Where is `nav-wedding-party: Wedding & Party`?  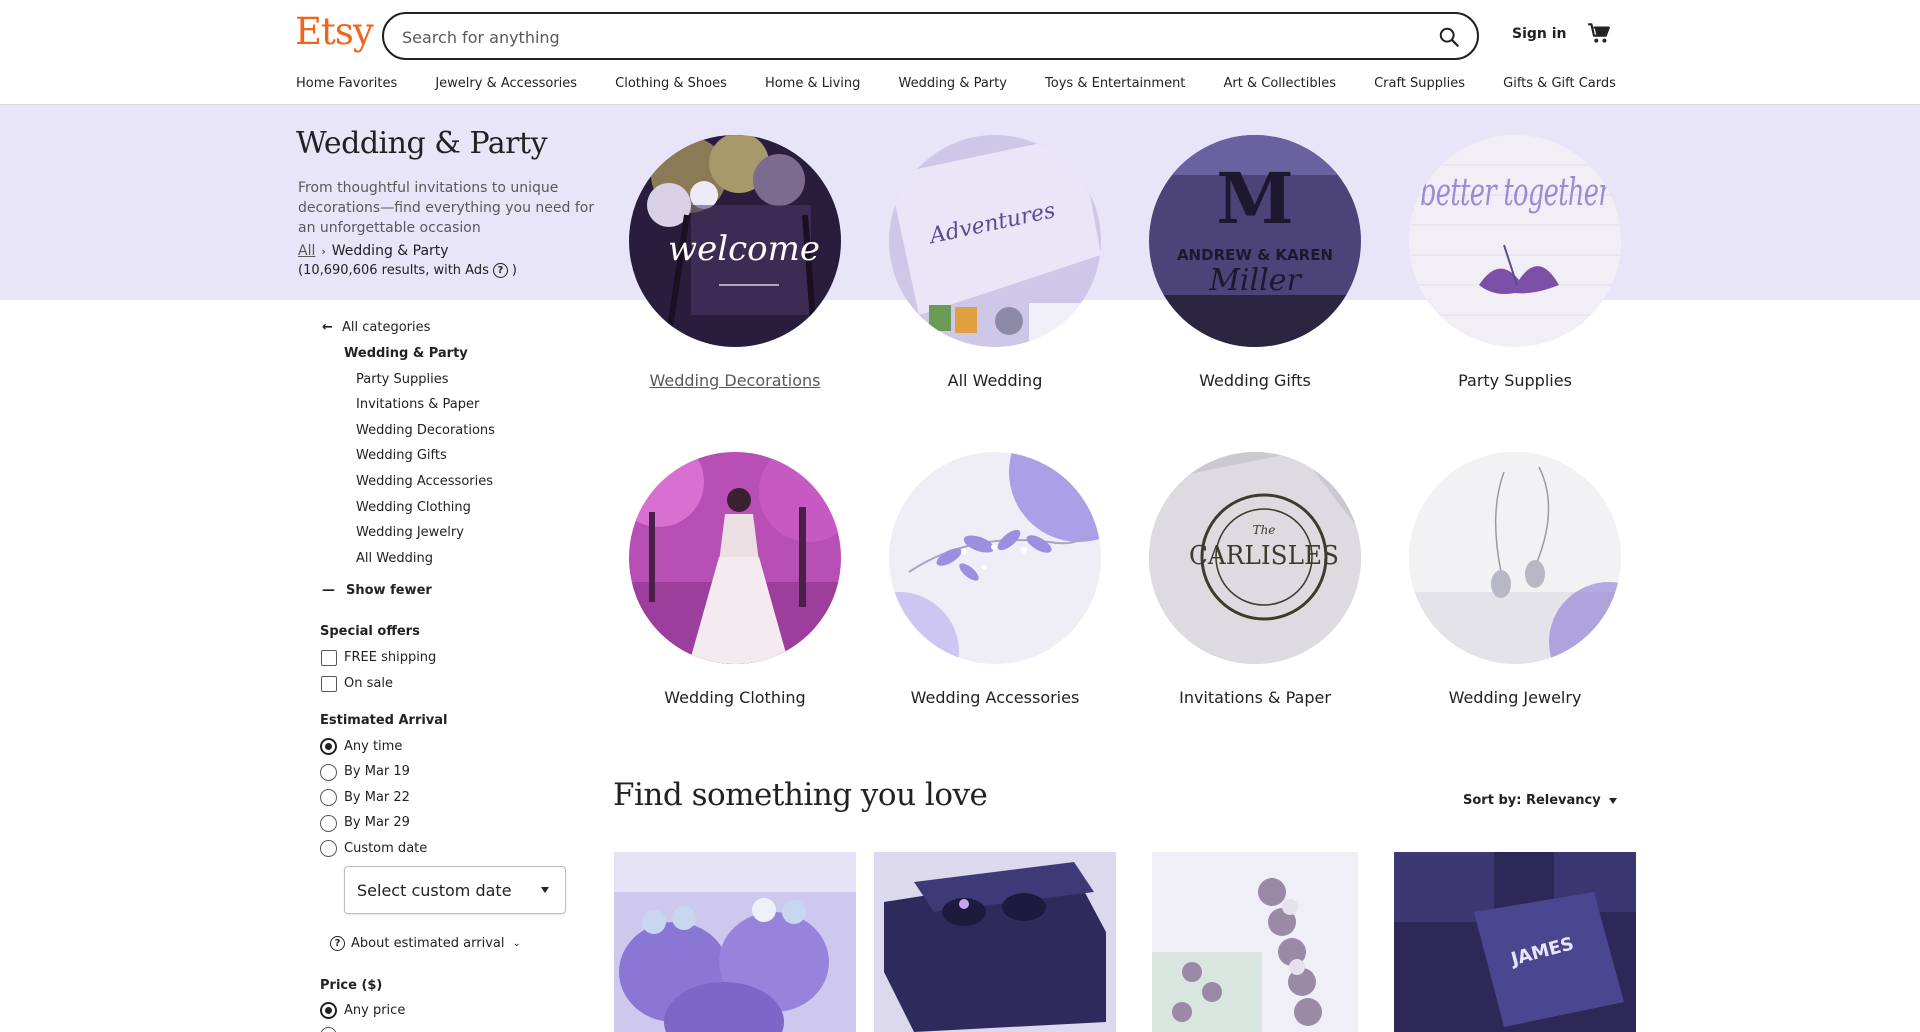 nav-wedding-party: Wedding & Party is located at coordinates (952, 83).